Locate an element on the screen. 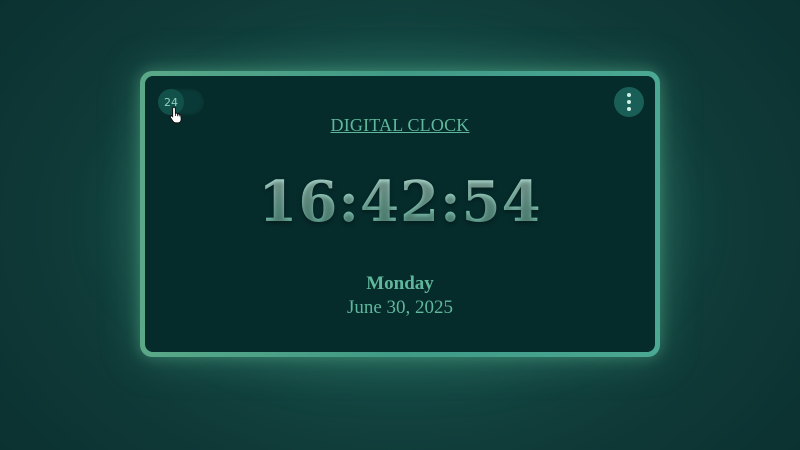  day-display: Monday is located at coordinates (400, 283).